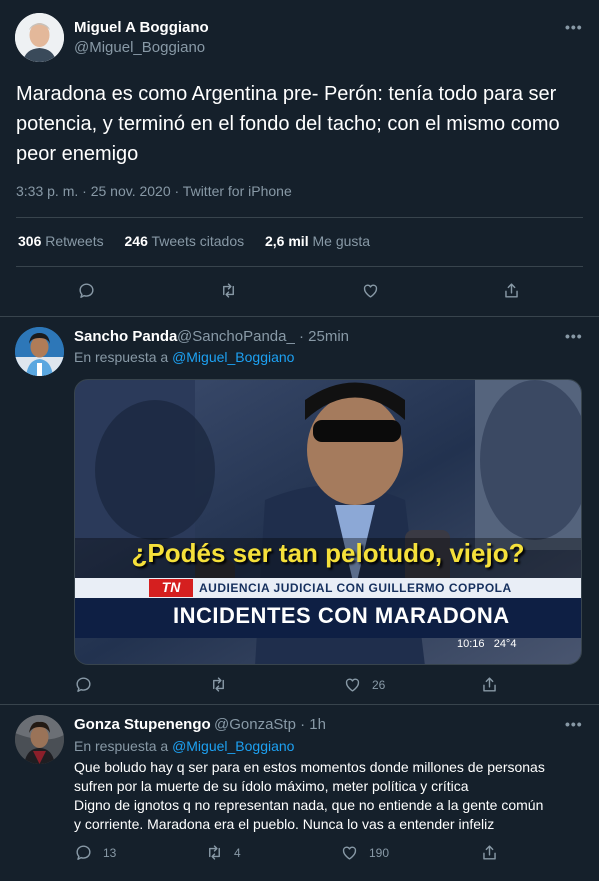 The image size is (599, 881). I want to click on like-count: 2,6 mil, so click(287, 241).